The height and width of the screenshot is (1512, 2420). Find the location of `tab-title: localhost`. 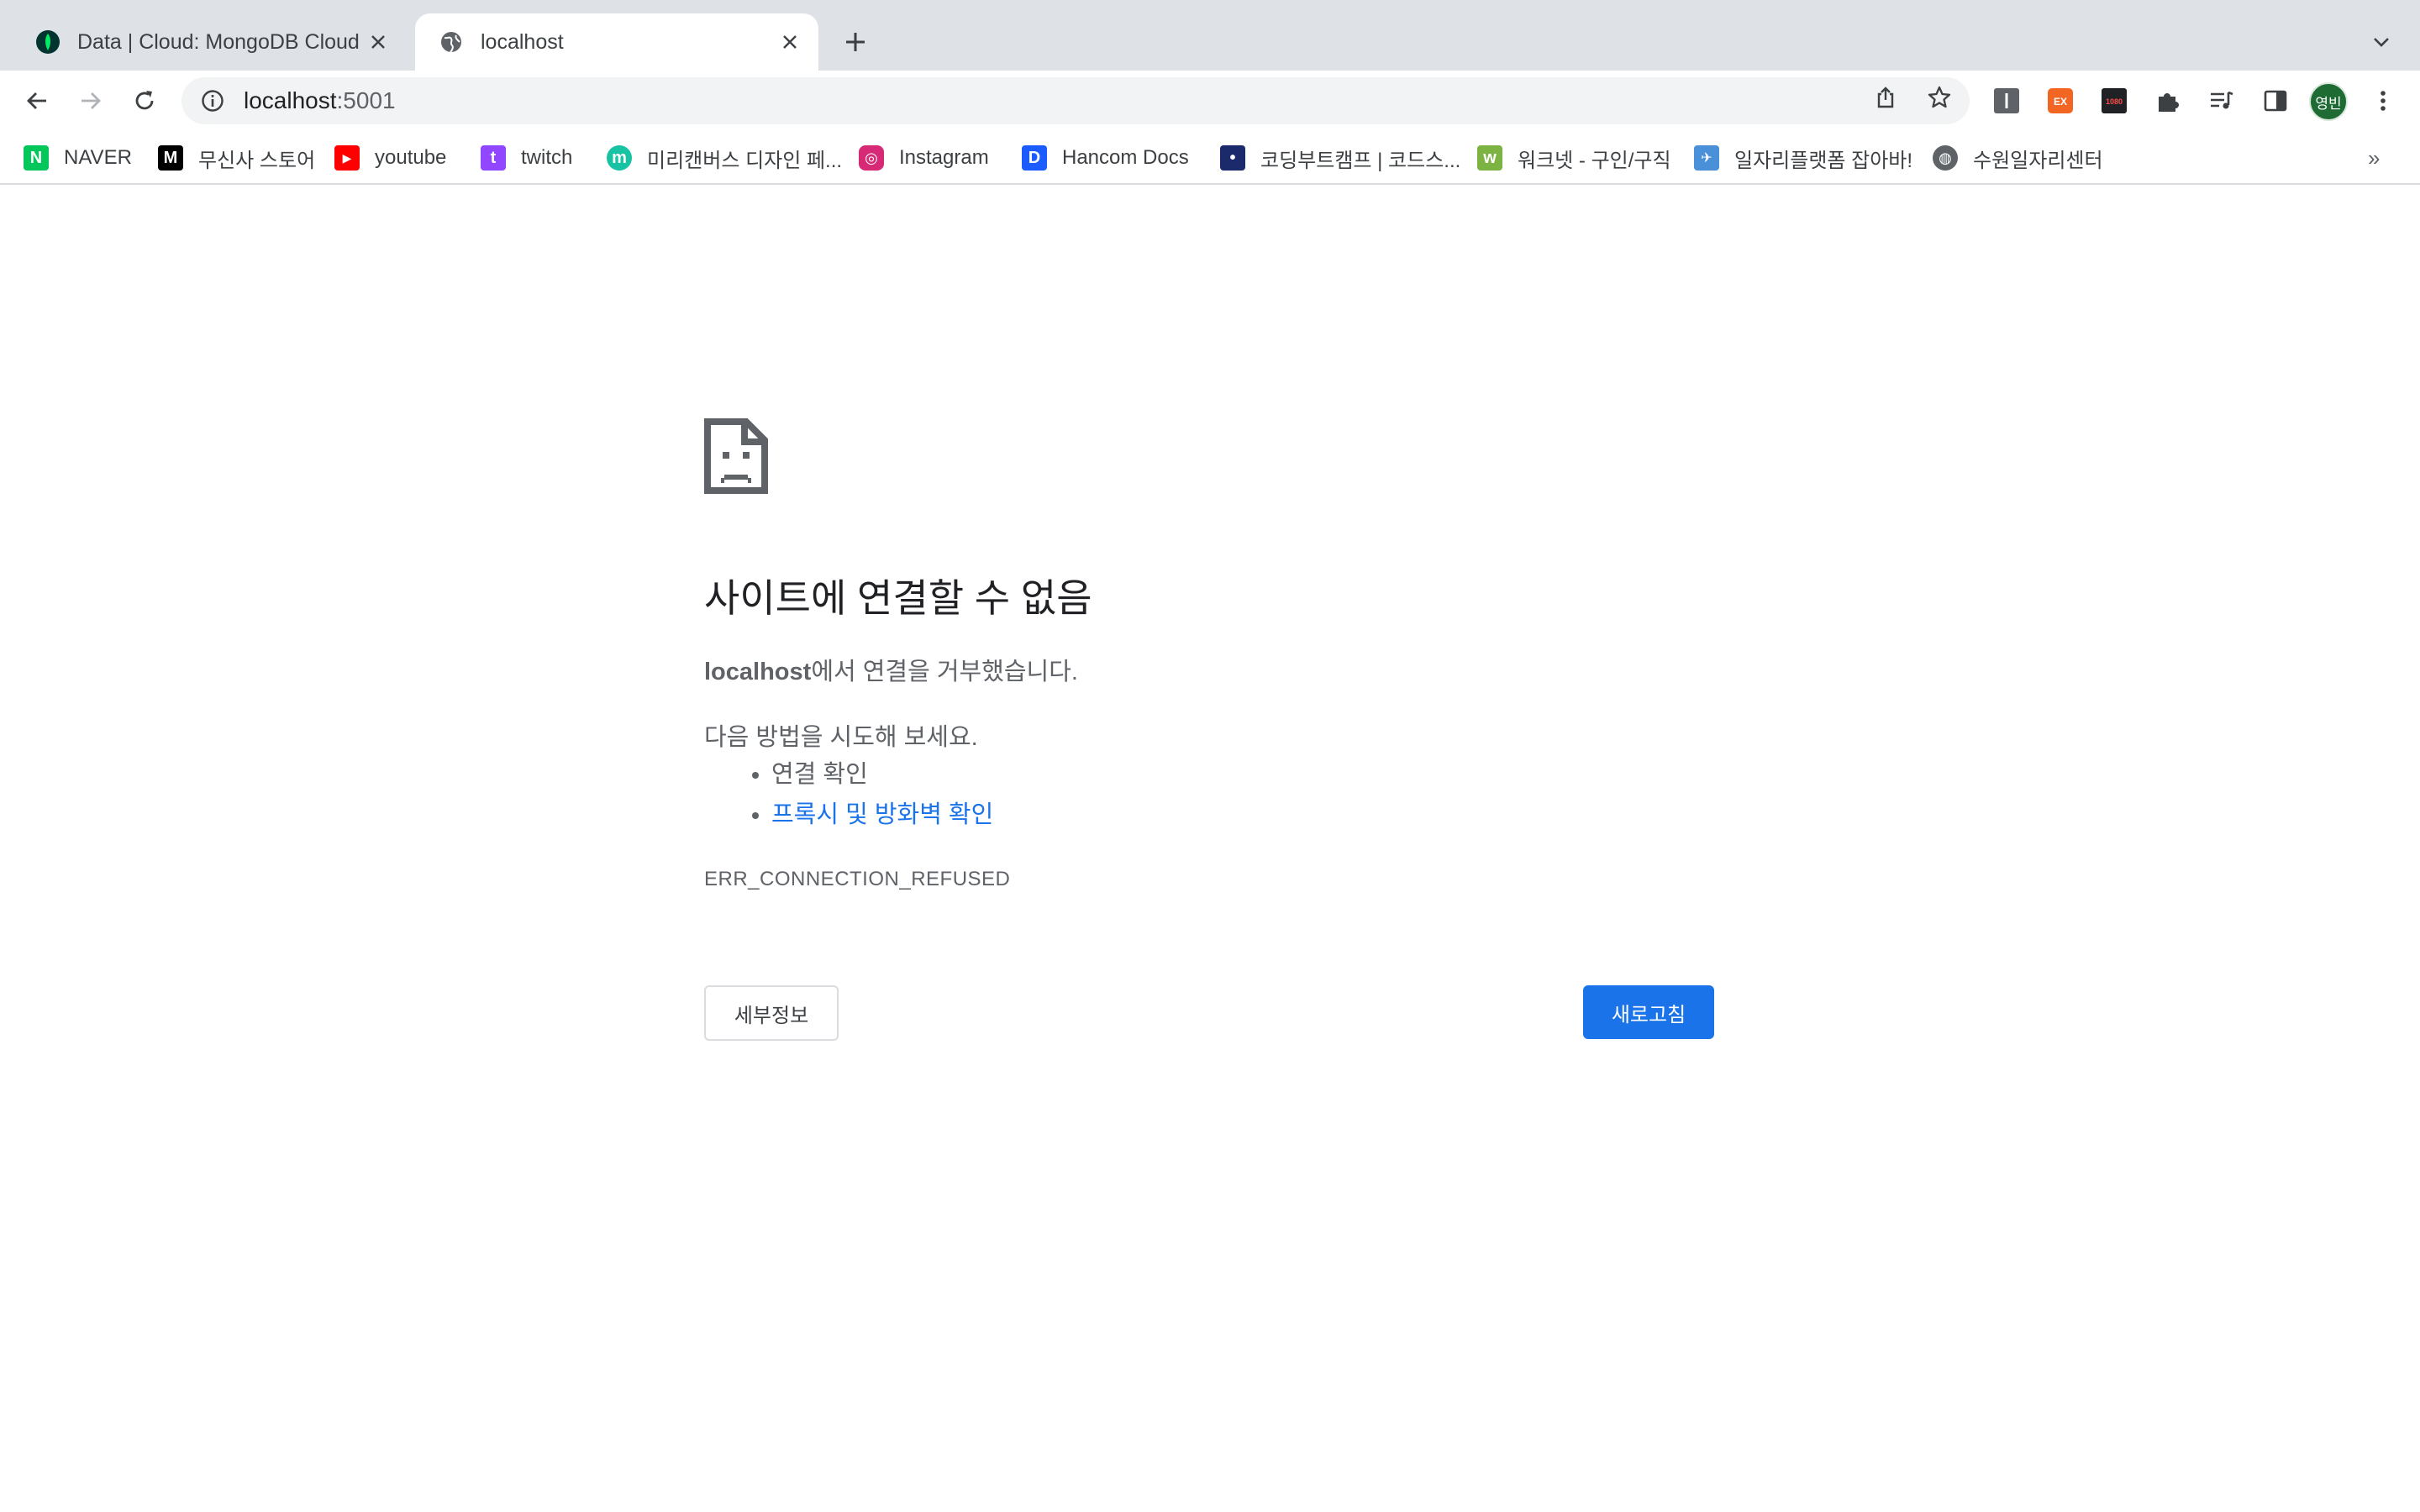

tab-title: localhost is located at coordinates (522, 41).